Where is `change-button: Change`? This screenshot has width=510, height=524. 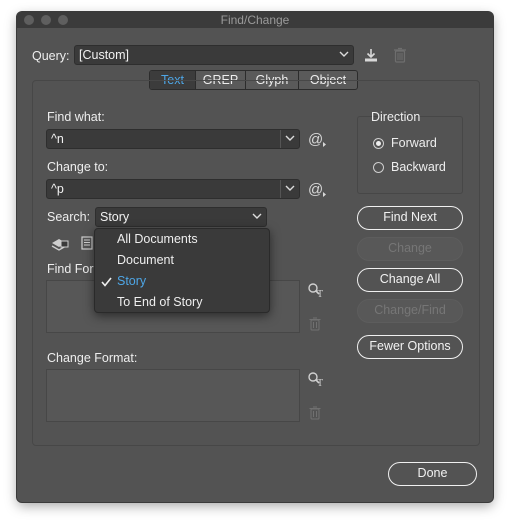
change-button: Change is located at coordinates (410, 249).